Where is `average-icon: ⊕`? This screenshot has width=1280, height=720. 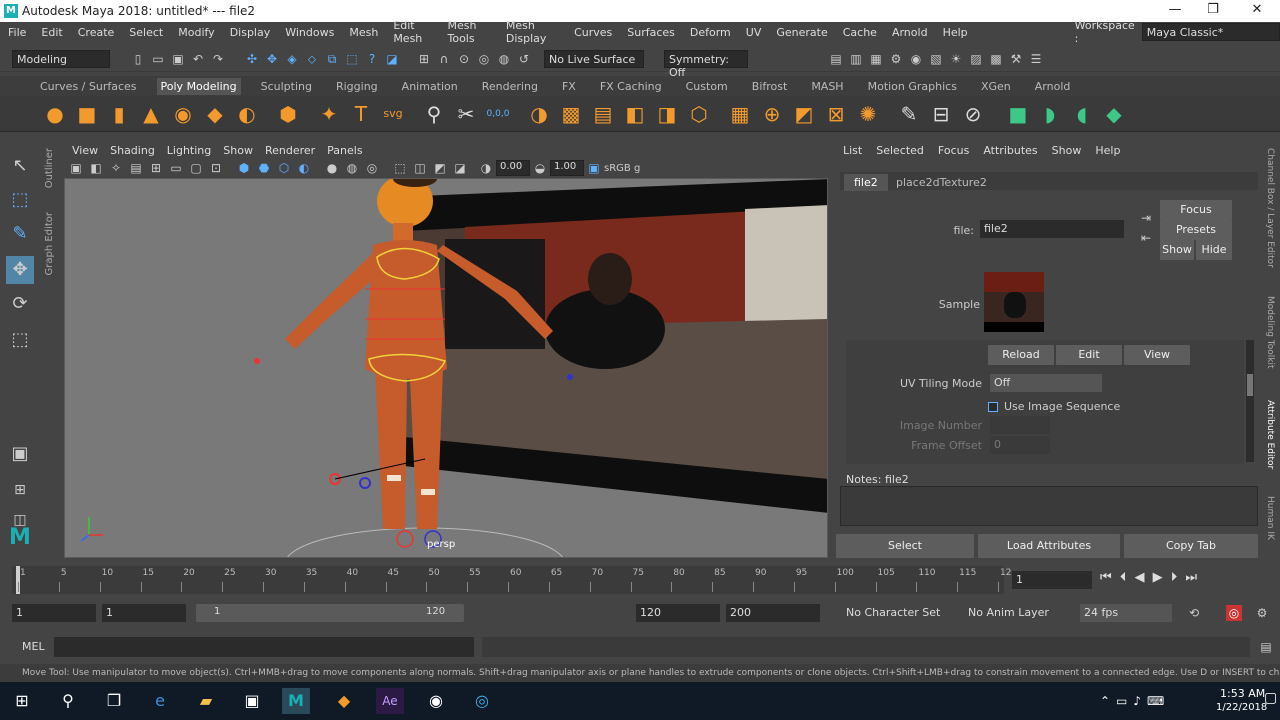 average-icon: ⊕ is located at coordinates (772, 114).